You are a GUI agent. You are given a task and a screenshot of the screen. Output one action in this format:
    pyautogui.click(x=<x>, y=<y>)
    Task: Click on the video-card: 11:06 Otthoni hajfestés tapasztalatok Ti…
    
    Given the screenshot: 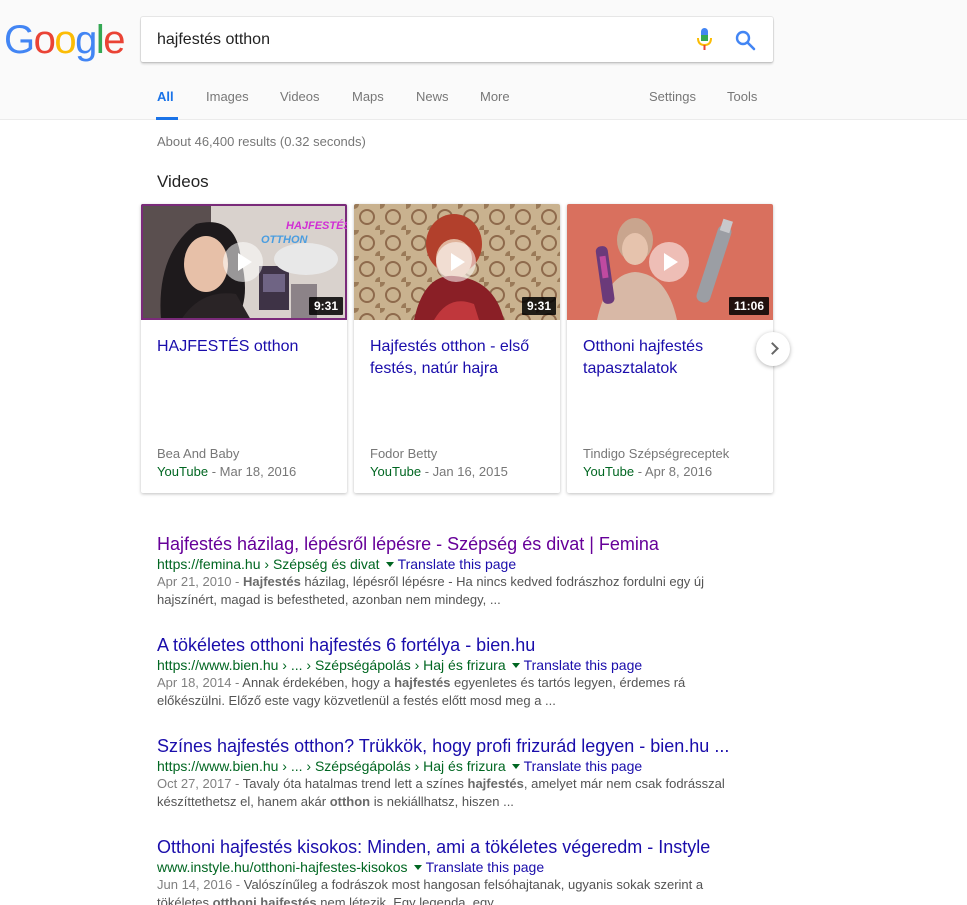 What is the action you would take?
    pyautogui.click(x=670, y=348)
    